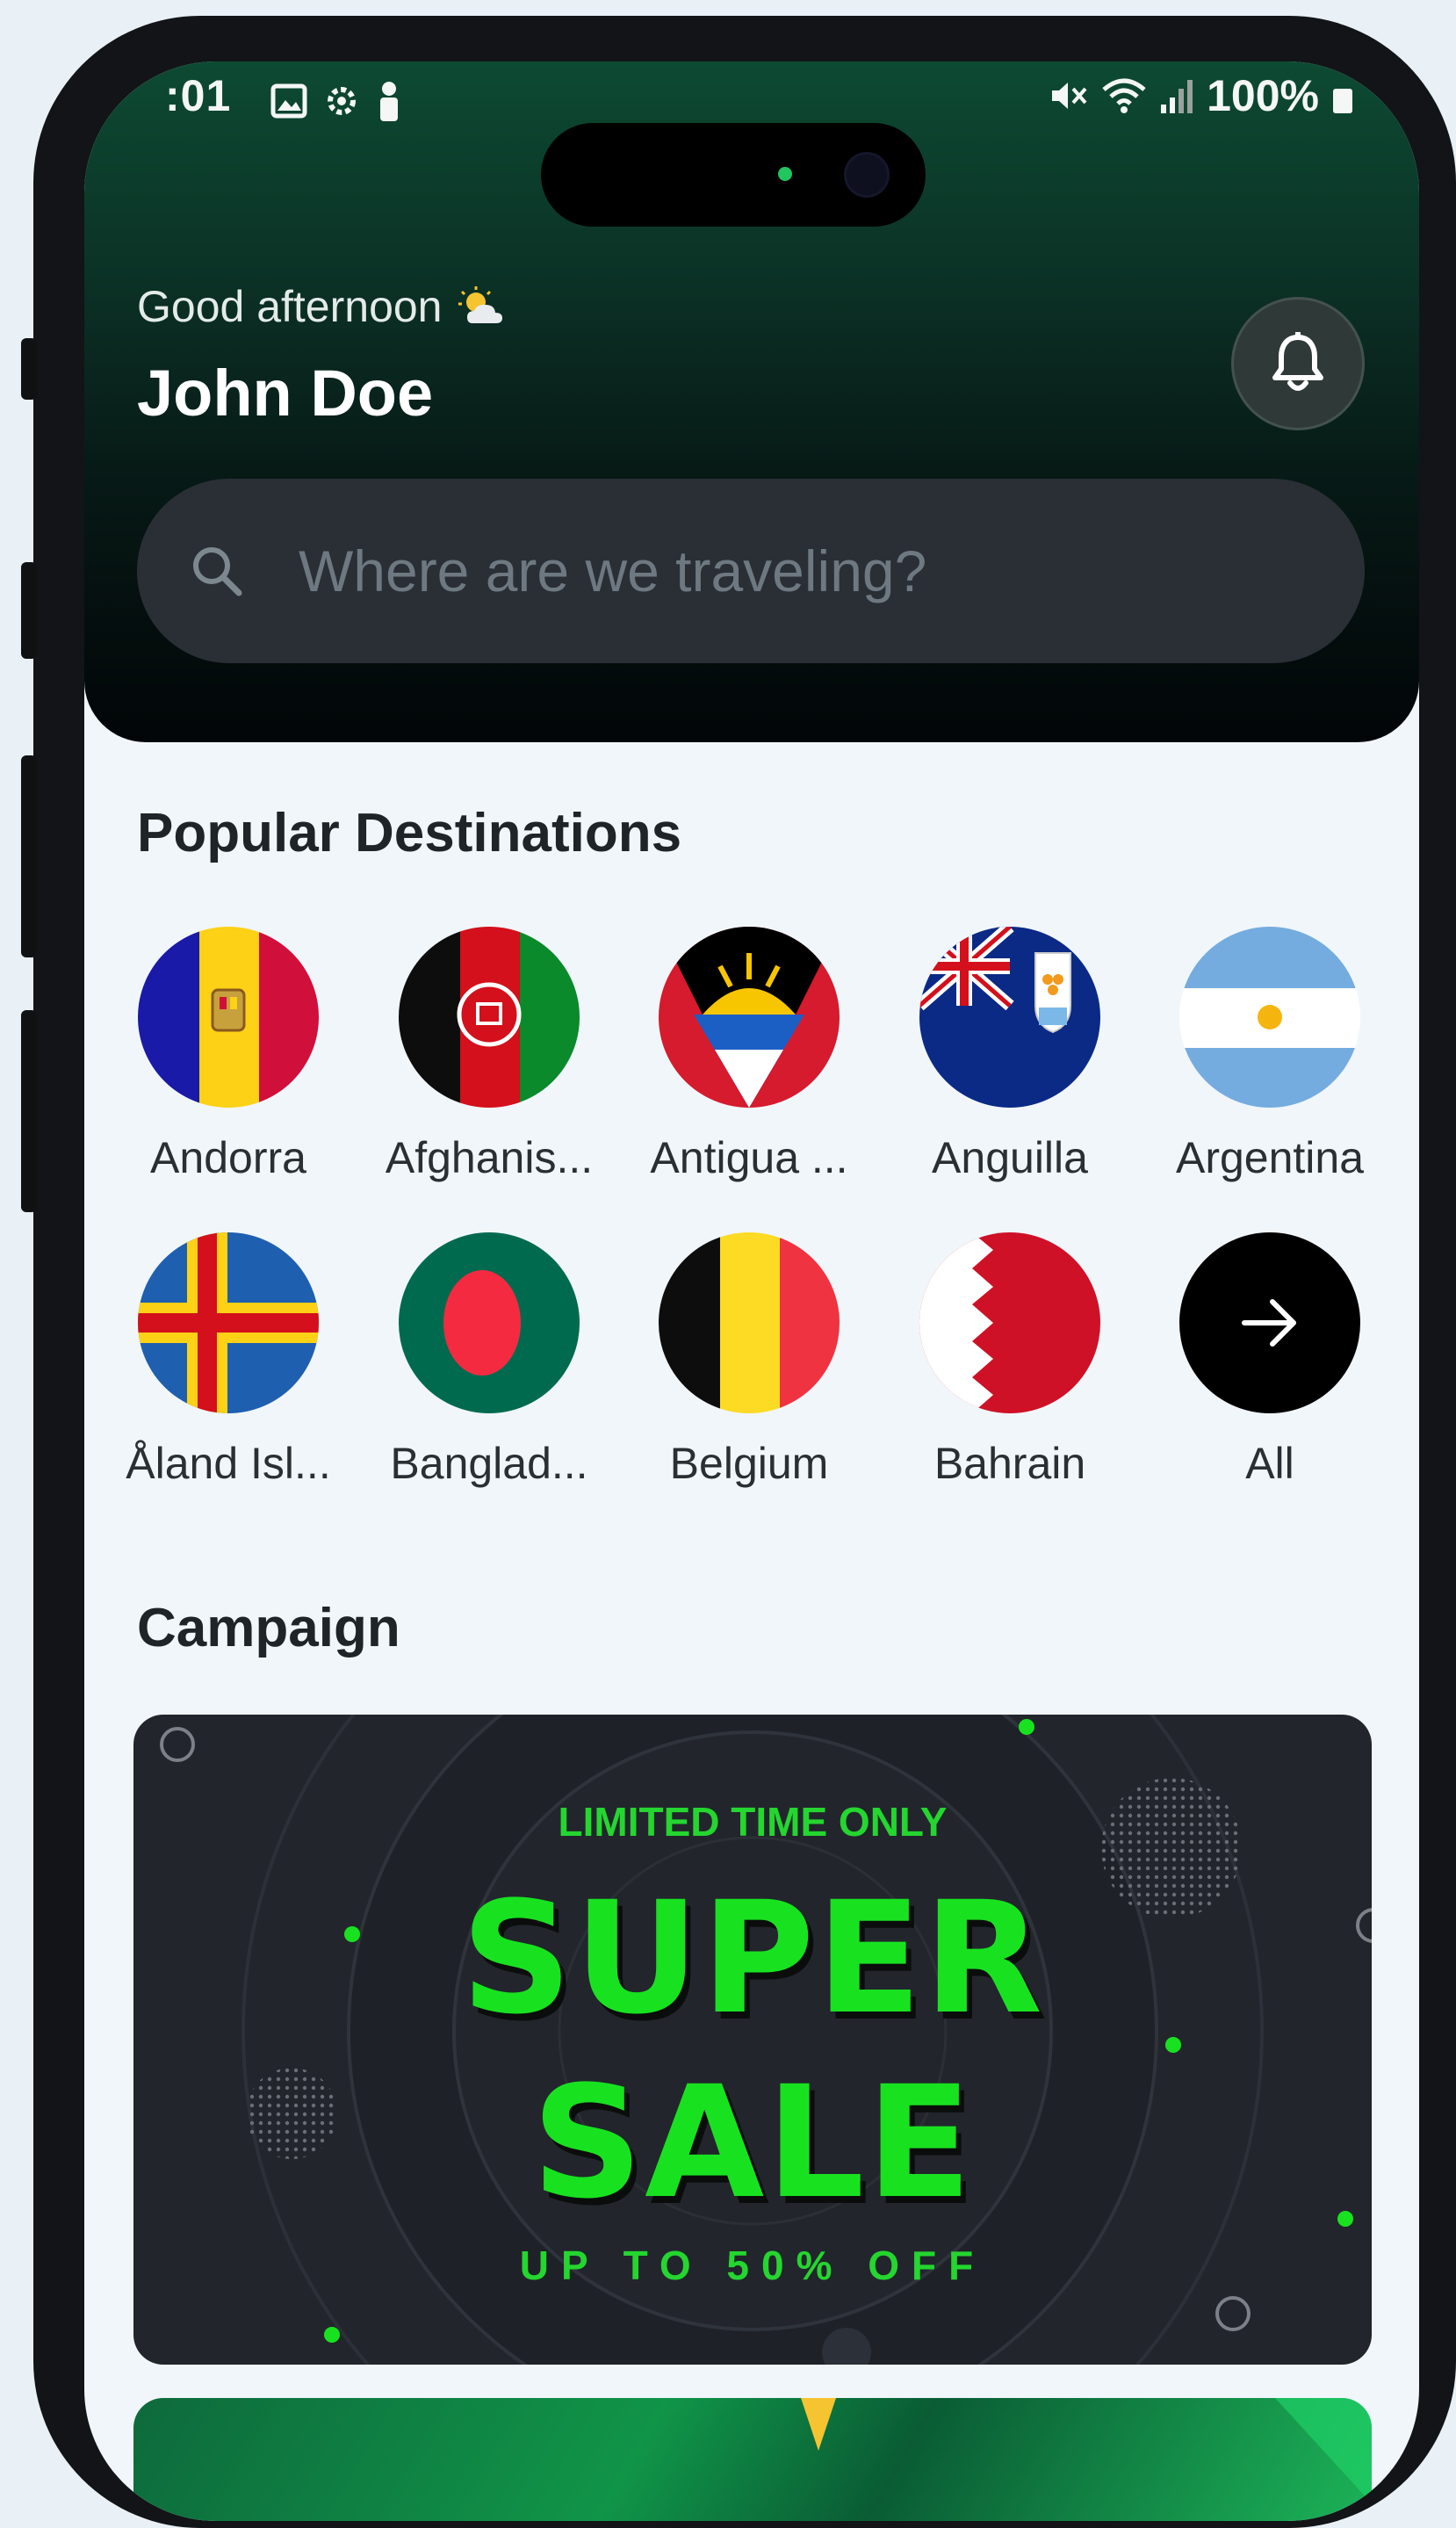 Image resolution: width=1456 pixels, height=2528 pixels. What do you see at coordinates (1086, 2450) in the screenshot?
I see `second-banner-graphic` at bounding box center [1086, 2450].